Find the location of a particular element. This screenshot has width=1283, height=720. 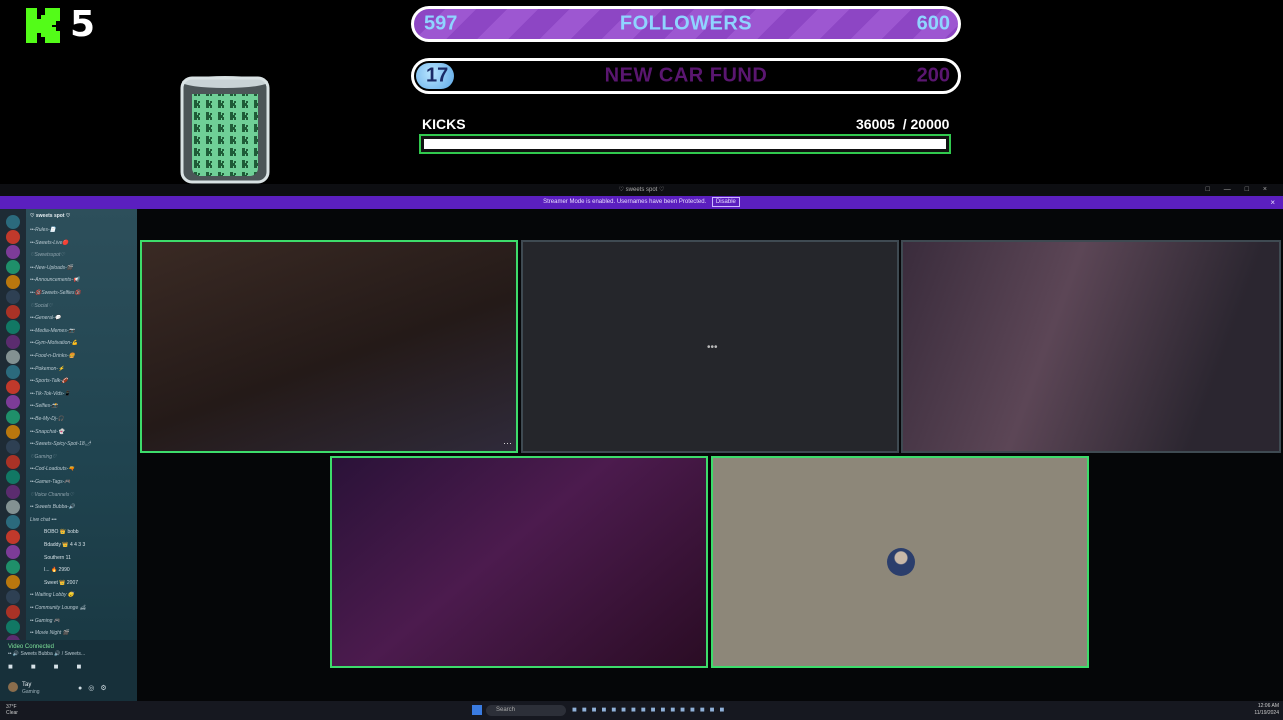

user-settings-icons: ●◎⚙ is located at coordinates (95, 688).